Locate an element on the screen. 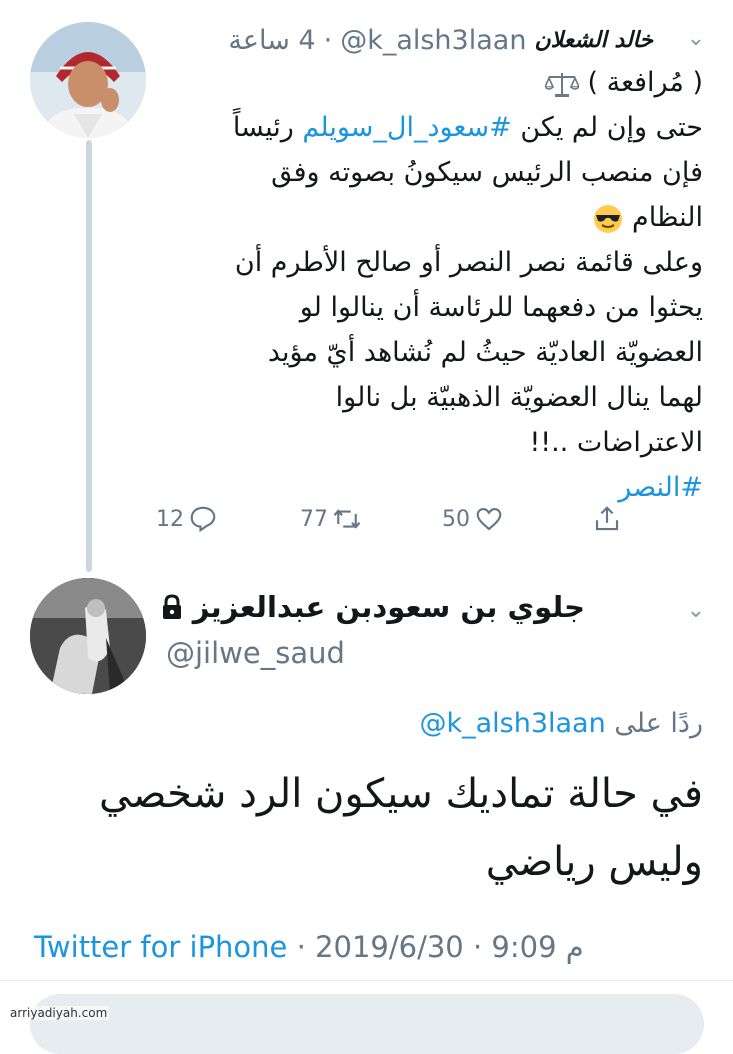 This screenshot has width=733, height=1054. tweet1-timestamp: 4 ساعة is located at coordinates (271, 40).